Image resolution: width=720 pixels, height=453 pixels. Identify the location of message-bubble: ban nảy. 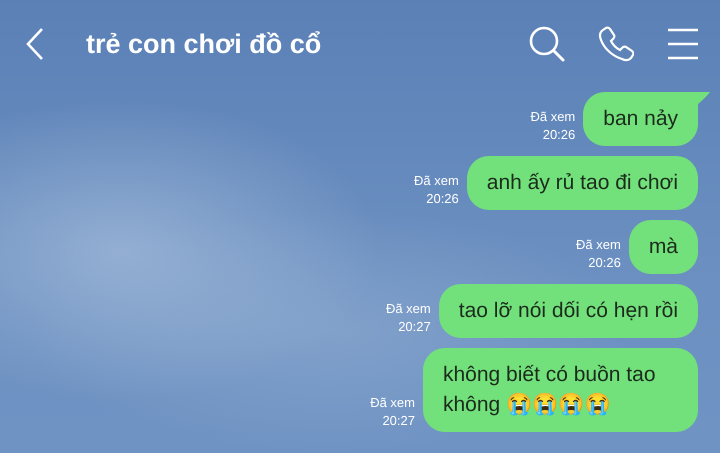
(640, 119).